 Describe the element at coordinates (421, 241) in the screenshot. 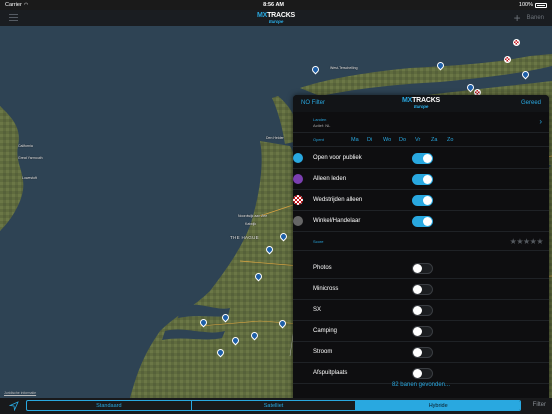

I see `score-row: Score ★★★★★` at that location.